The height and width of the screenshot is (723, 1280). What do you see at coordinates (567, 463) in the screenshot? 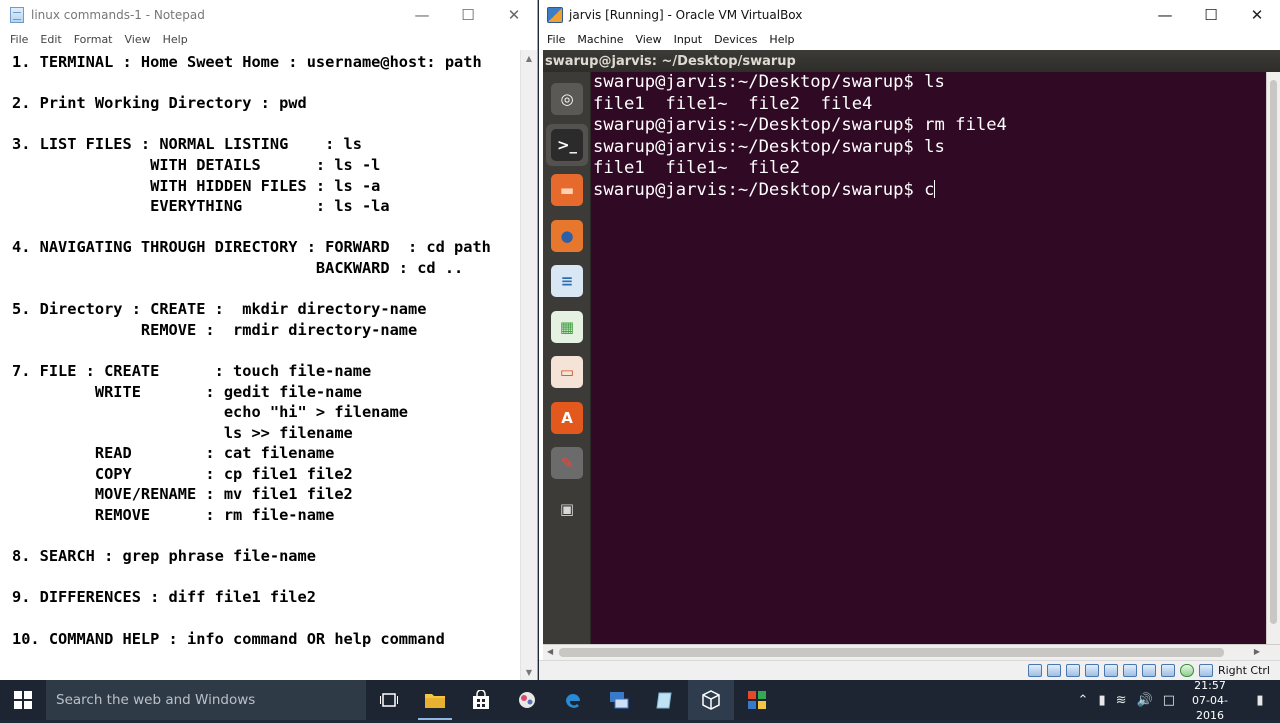
I see `launcher-item: ✎` at bounding box center [567, 463].